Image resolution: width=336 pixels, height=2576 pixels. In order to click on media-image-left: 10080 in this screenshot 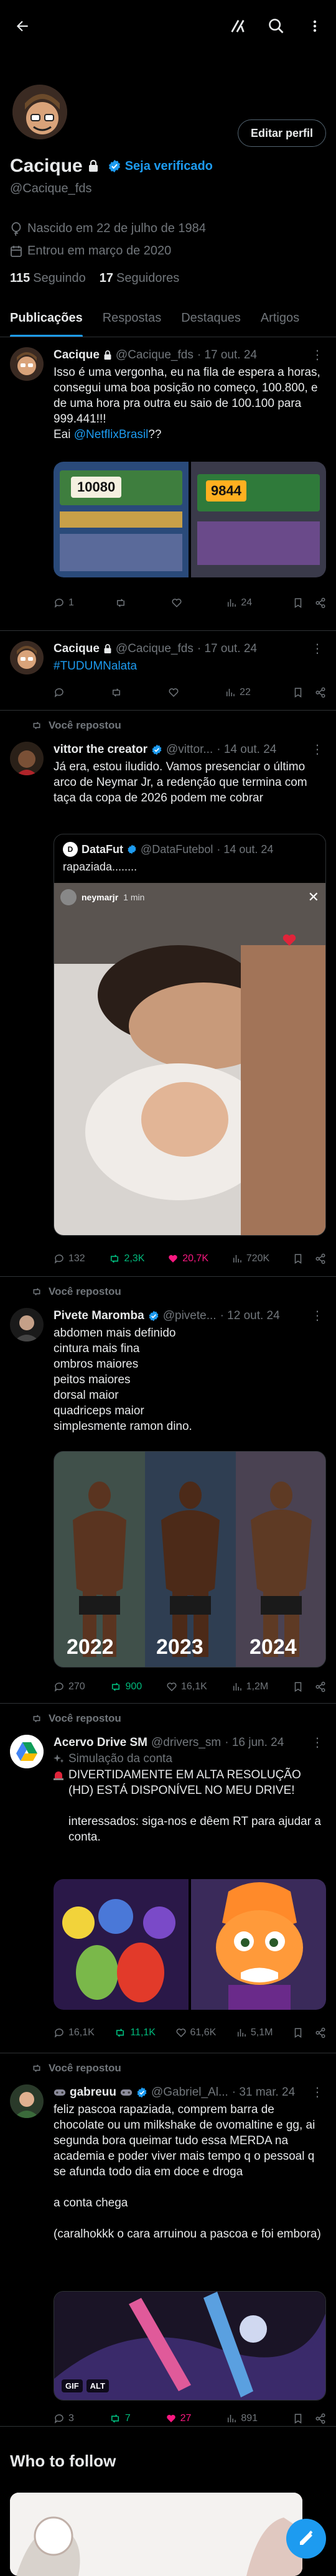, I will do `click(121, 519)`.